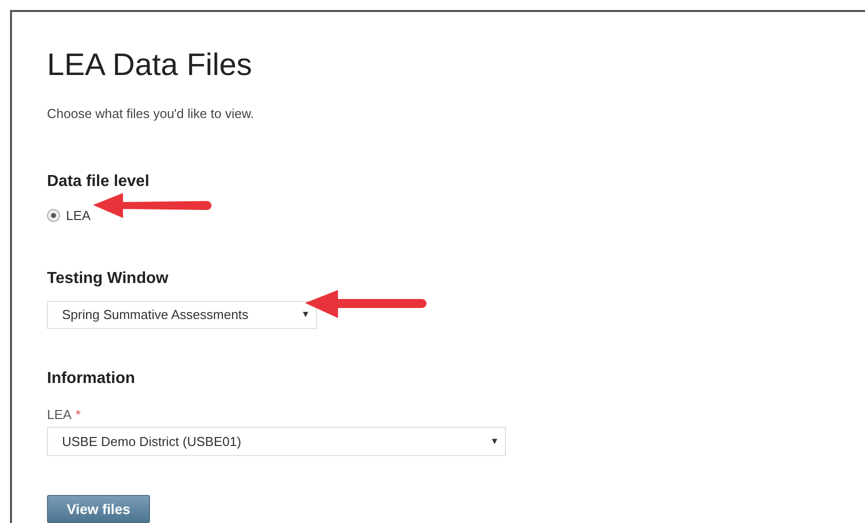  Describe the element at coordinates (276, 441) in the screenshot. I see `lea-select: USBE Demo District (USBE01) ▼` at that location.